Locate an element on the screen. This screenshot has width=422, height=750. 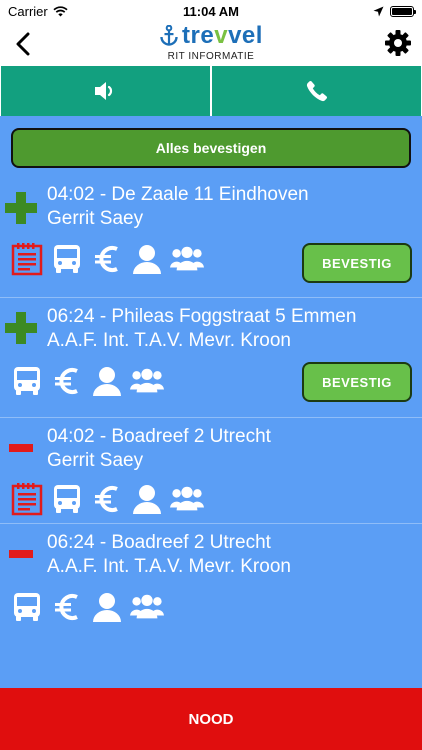
ride-time-address: 06:24 - Boadreef 2 Utrecht is located at coordinates (159, 542).